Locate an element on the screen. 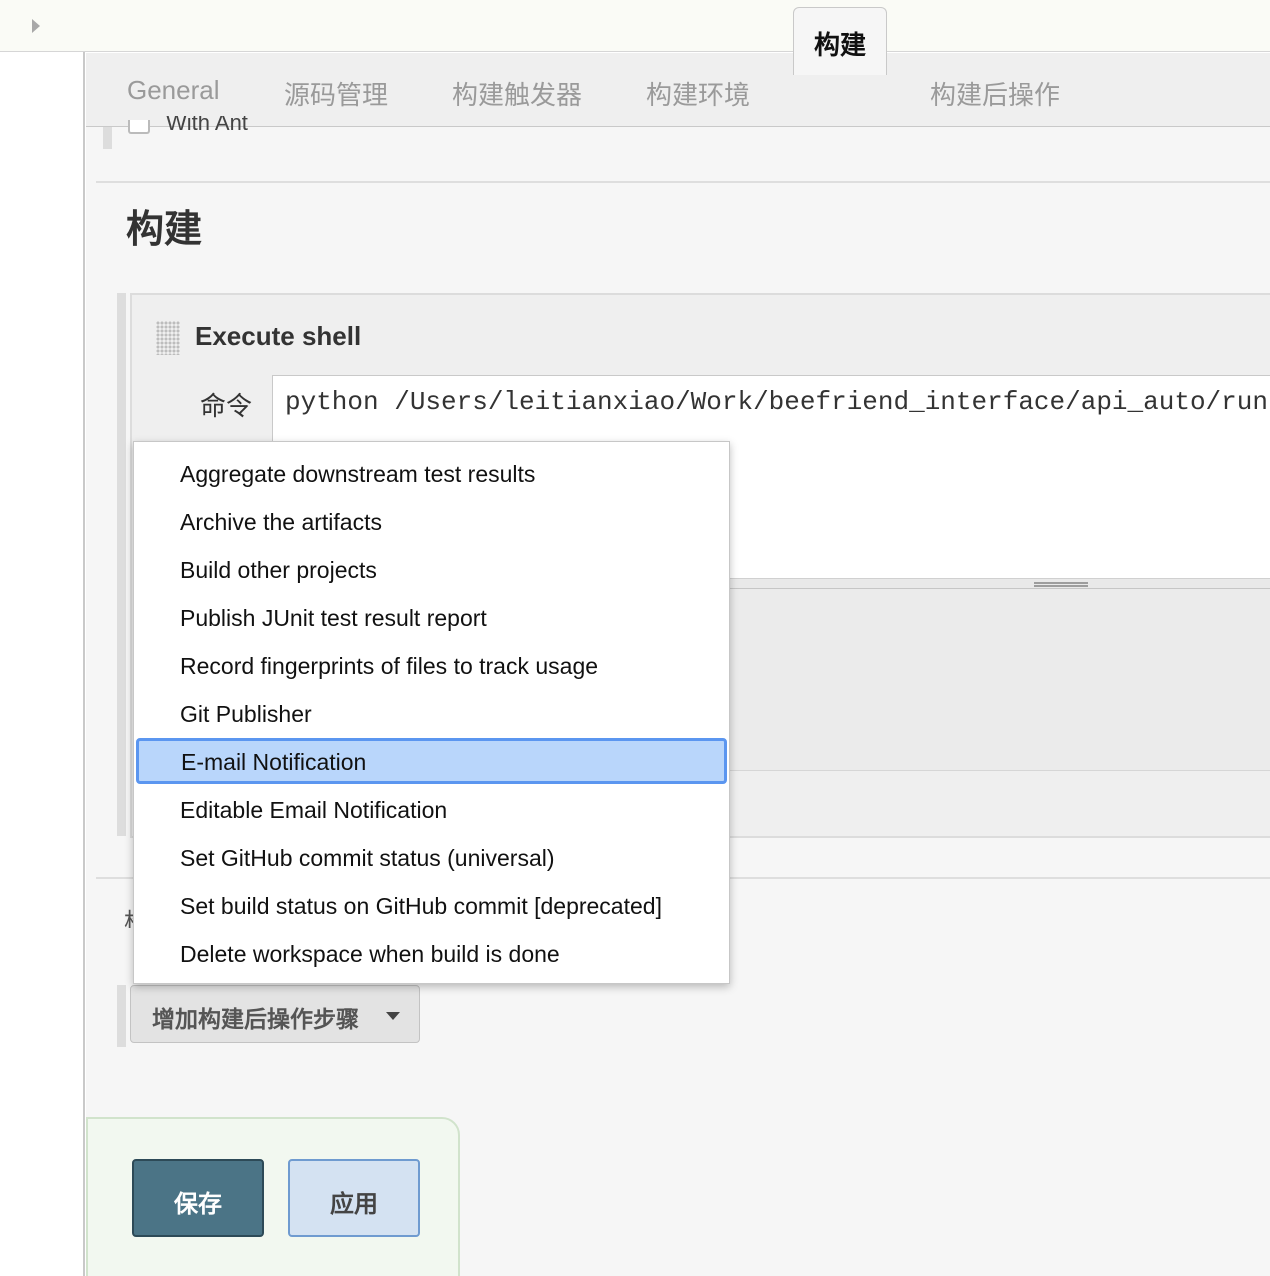 The height and width of the screenshot is (1276, 1270). step-lower-panel is located at coordinates (999, 680).